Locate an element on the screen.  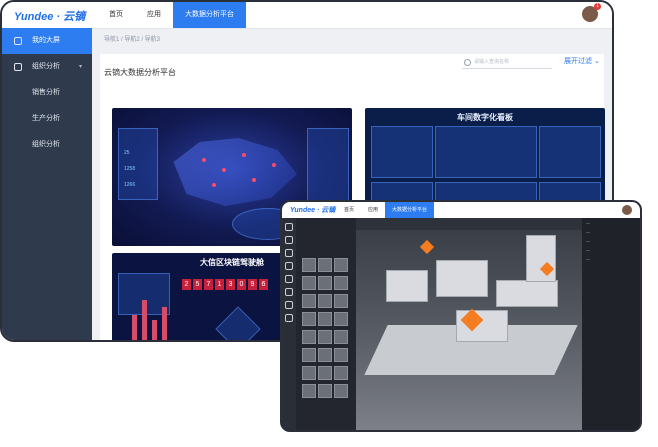
left-stats-panel is located at coordinates (138, 164).